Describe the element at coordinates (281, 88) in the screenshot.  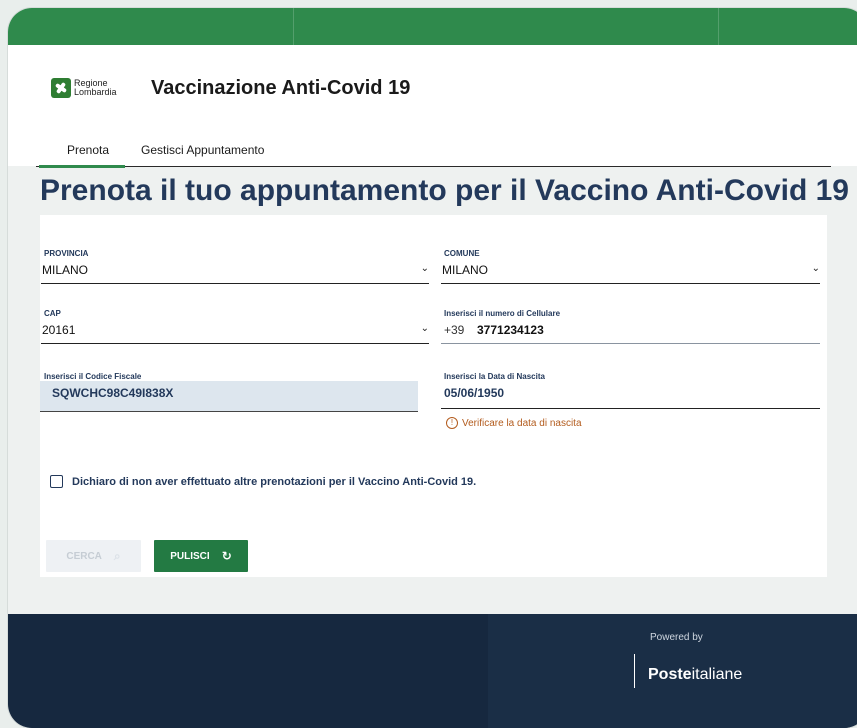
I see `app-title: Vaccinazione Anti-Covid 19` at that location.